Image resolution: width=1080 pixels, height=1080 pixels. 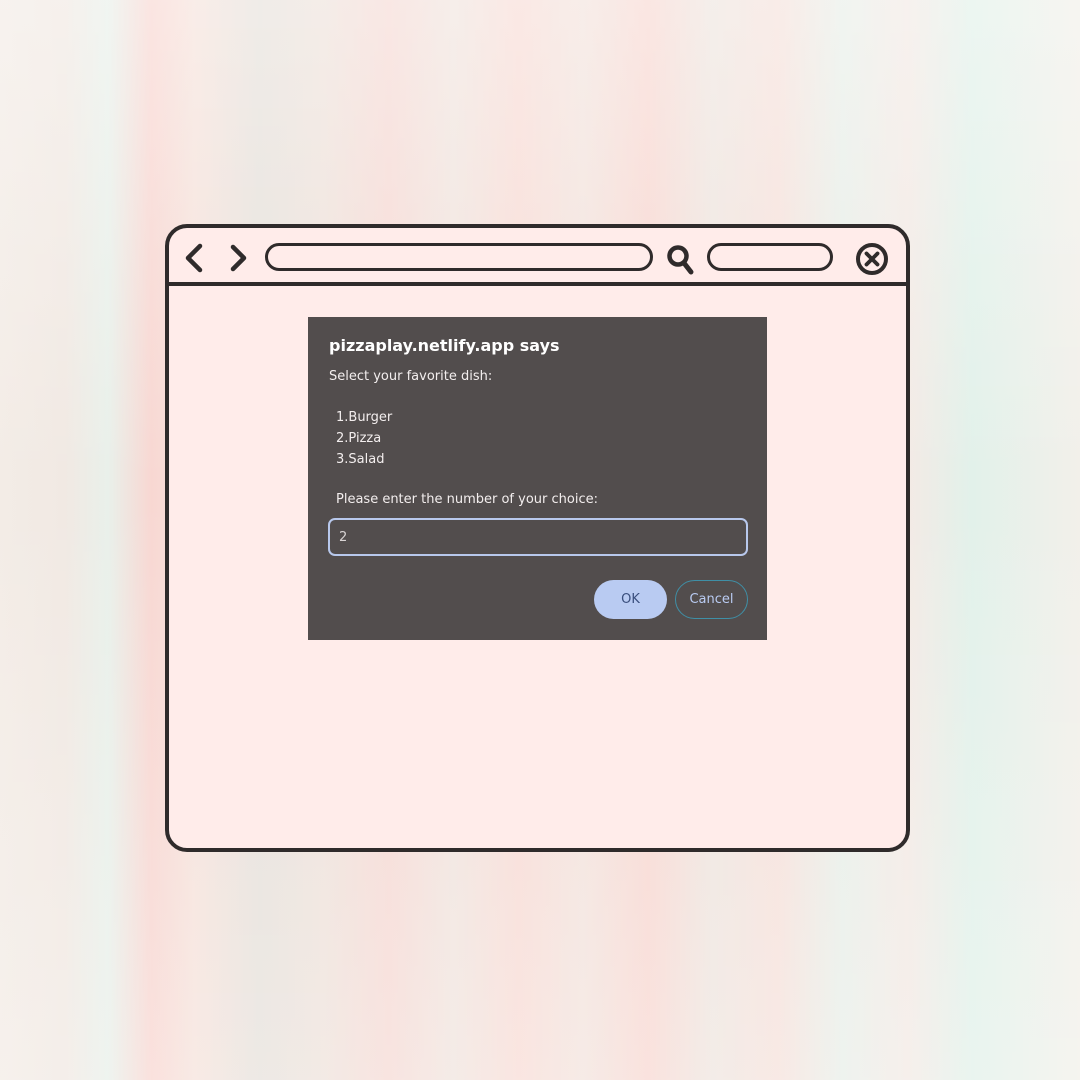 I want to click on choice-input, so click(x=538, y=537).